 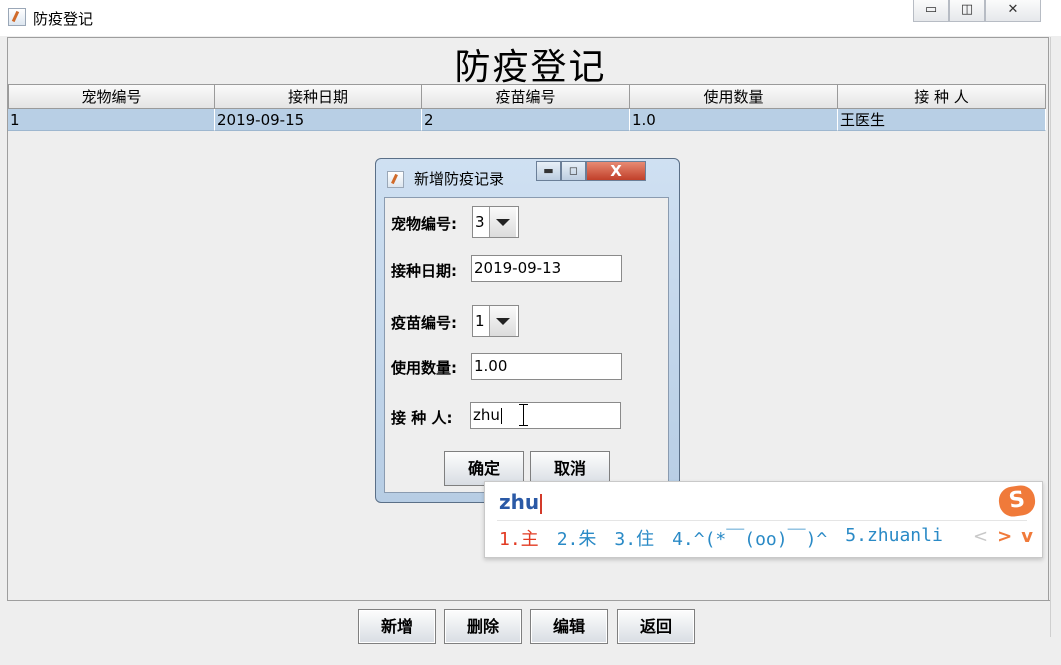 I want to click on table-cell: 2, so click(x=526, y=120).